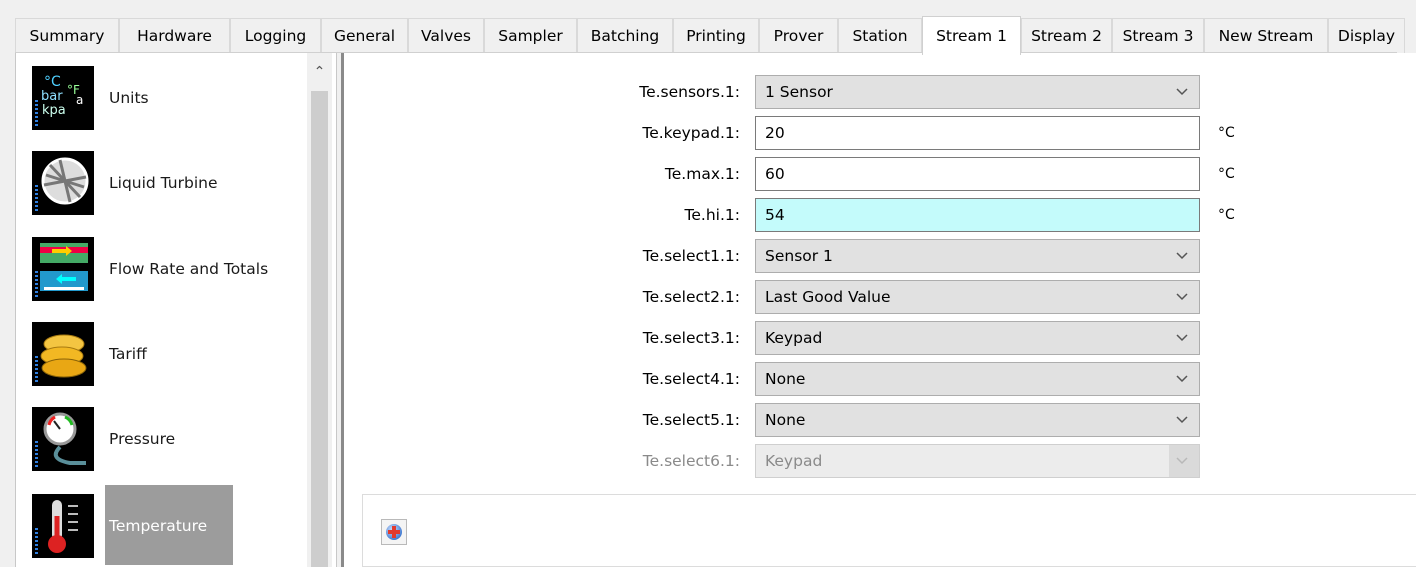  Describe the element at coordinates (319, 329) in the screenshot. I see `scroll-thumb` at that location.